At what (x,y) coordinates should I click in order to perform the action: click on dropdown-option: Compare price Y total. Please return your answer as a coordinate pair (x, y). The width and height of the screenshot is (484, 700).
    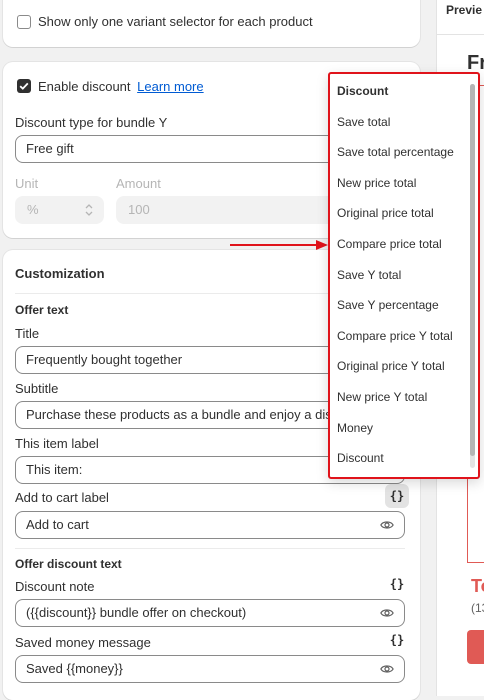
    Looking at the image, I should click on (395, 336).